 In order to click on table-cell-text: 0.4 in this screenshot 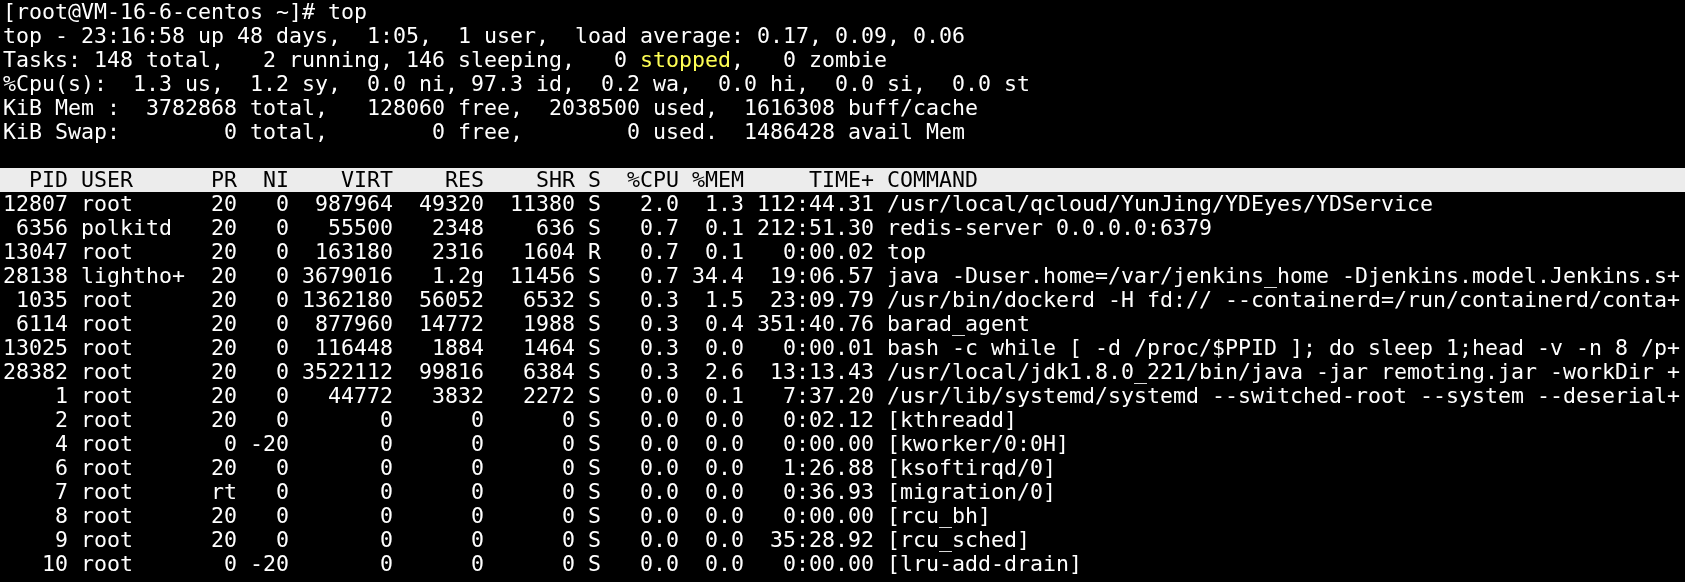, I will do `click(724, 324)`.